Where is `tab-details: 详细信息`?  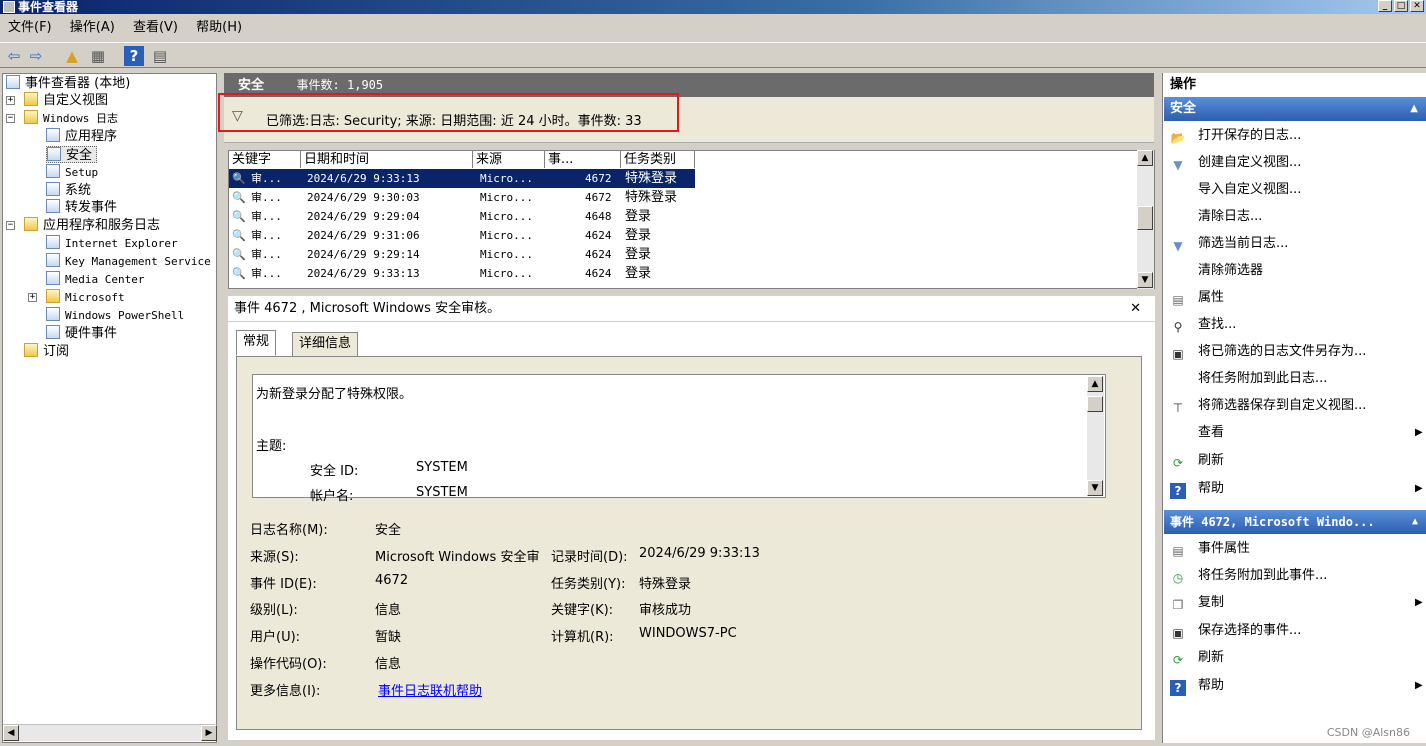
tab-details: 详细信息 is located at coordinates (325, 344).